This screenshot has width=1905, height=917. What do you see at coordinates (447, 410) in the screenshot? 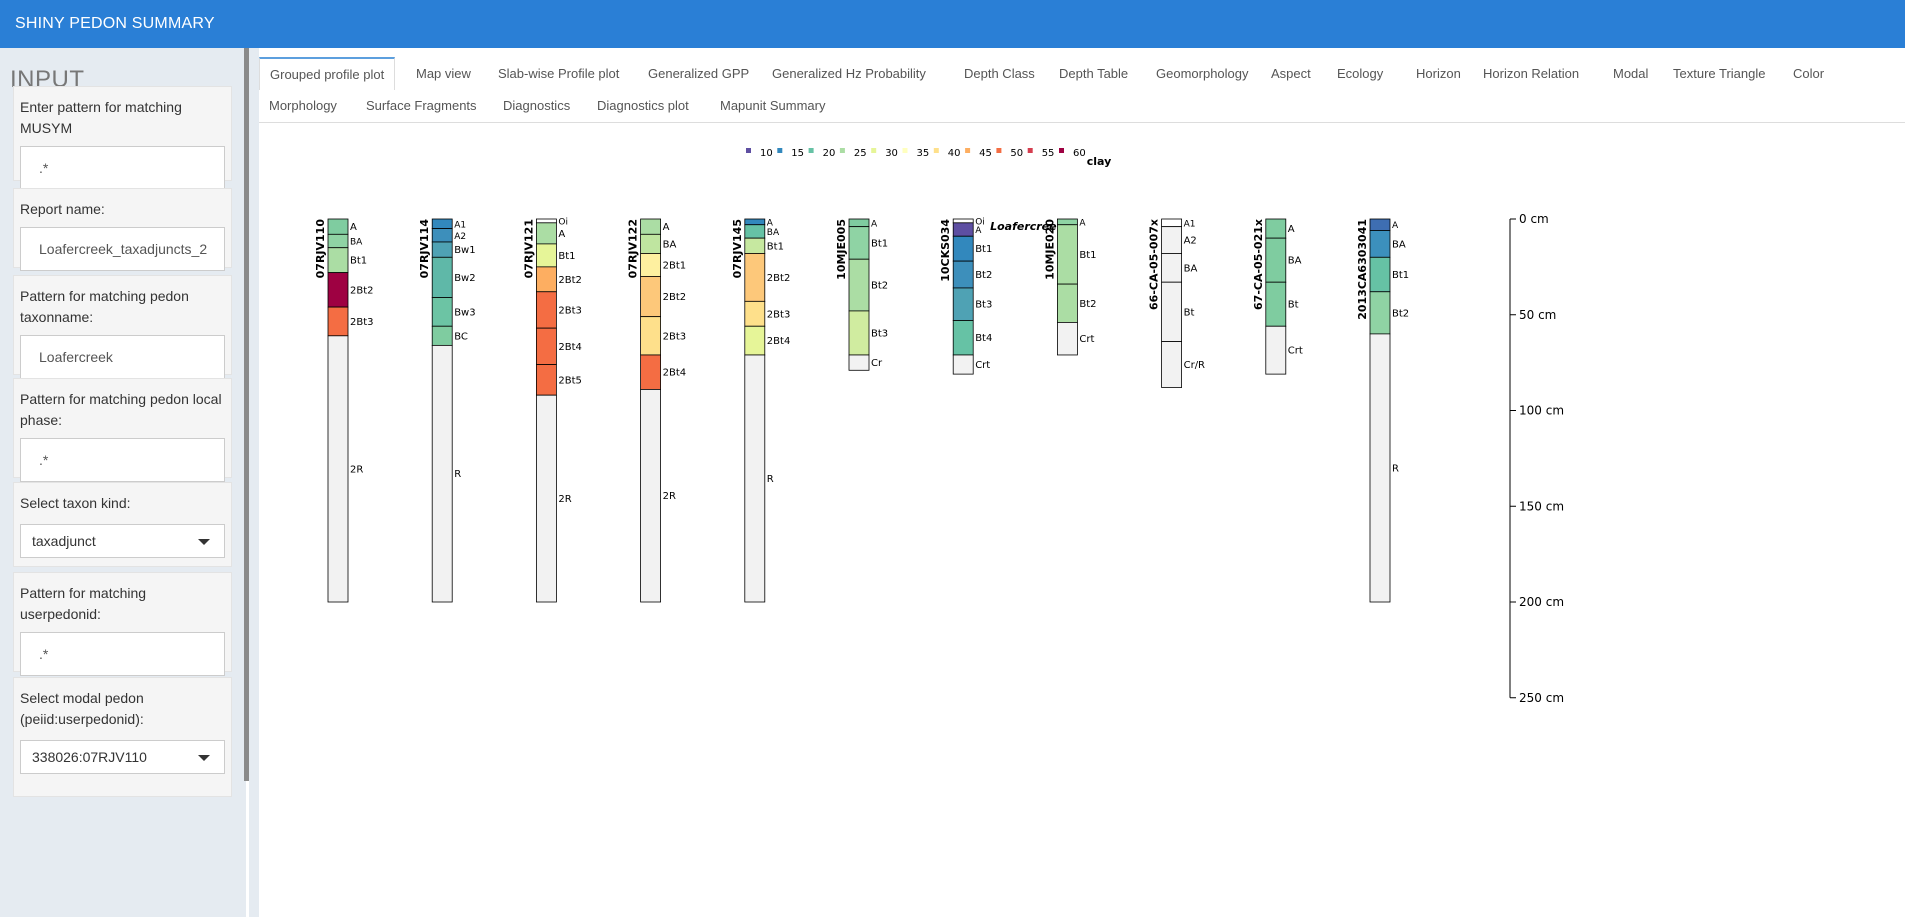
I see `profile-07RJV114: 07RJV114 A1 A2 Bw1 Bw2 Bw3 BC R` at bounding box center [447, 410].